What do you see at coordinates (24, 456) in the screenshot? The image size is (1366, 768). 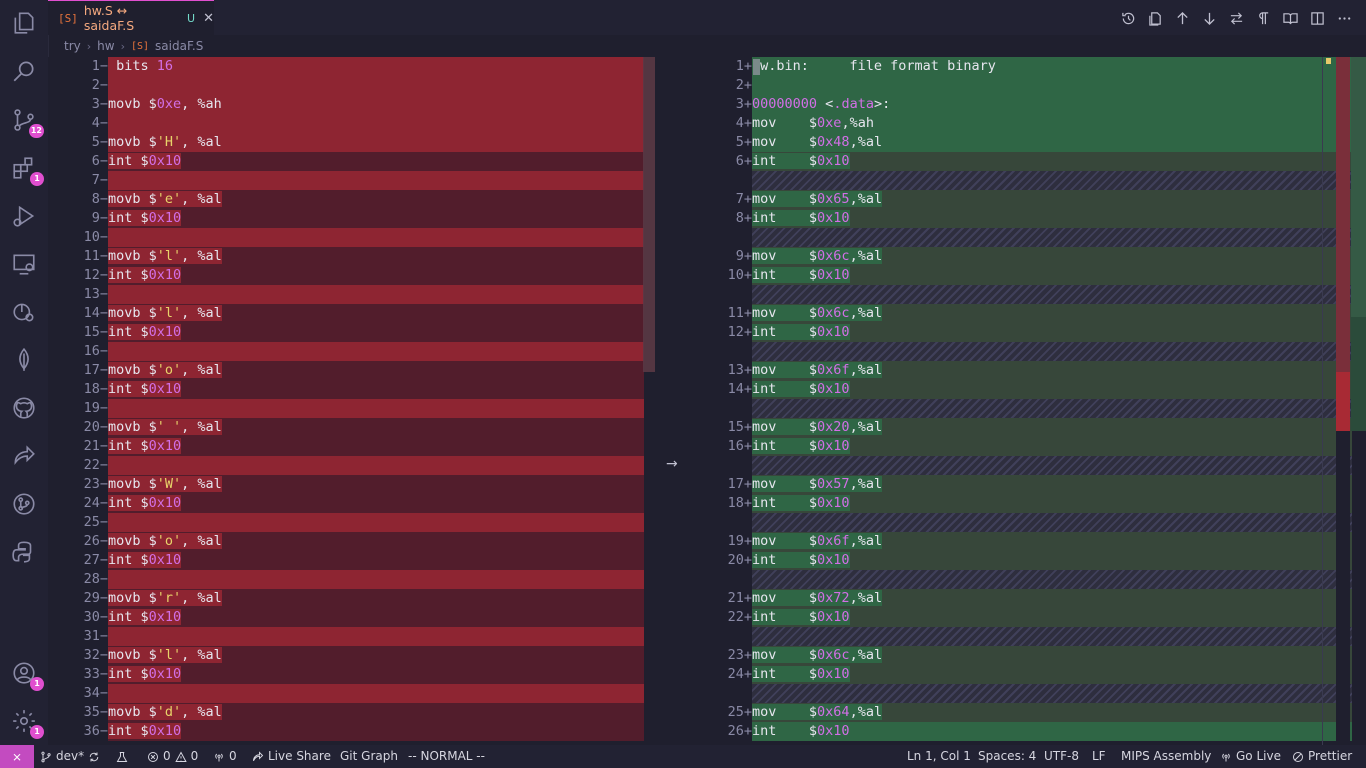 I see `live-share-icon` at bounding box center [24, 456].